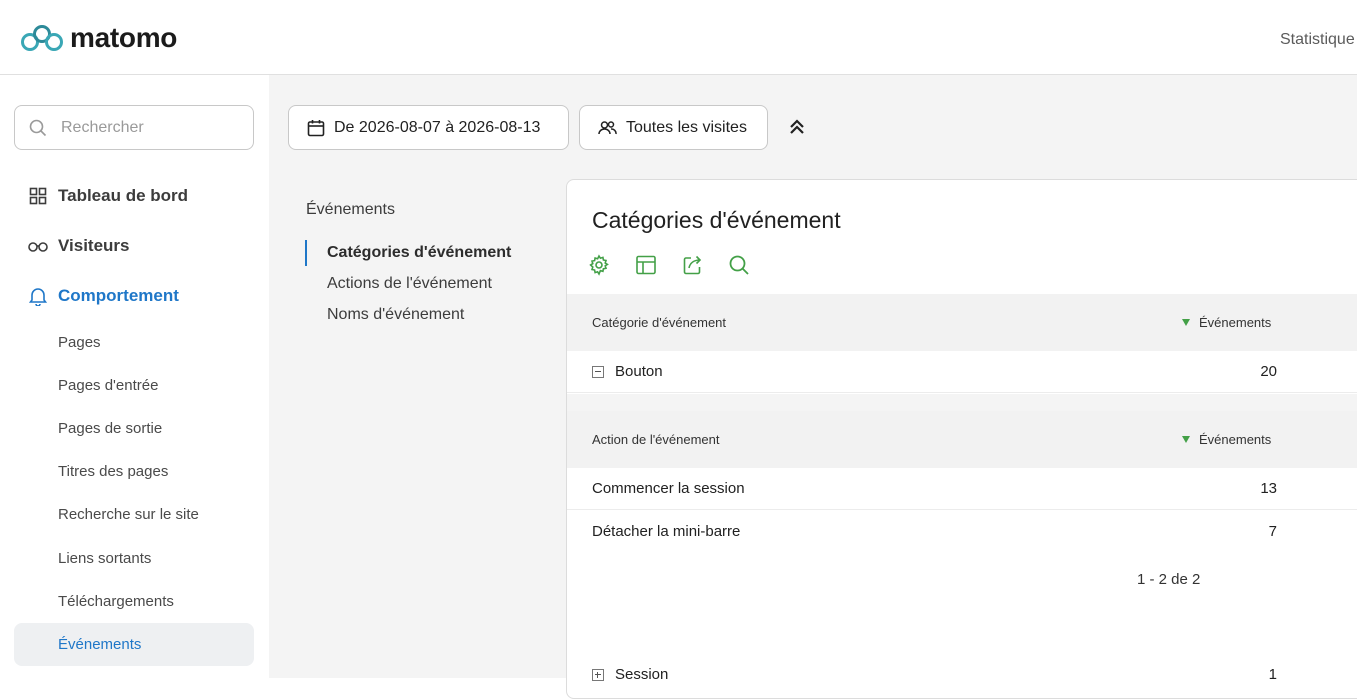 The height and width of the screenshot is (699, 1357). I want to click on row-label: Session, so click(630, 674).